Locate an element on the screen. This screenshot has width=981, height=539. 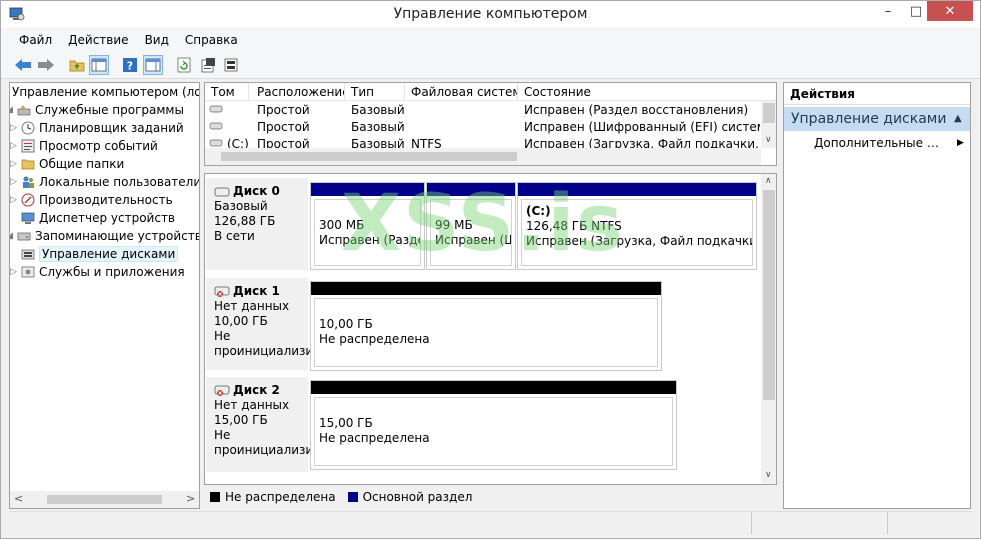
tree-item-performance: ▷ Производительность is located at coordinates (91, 200).